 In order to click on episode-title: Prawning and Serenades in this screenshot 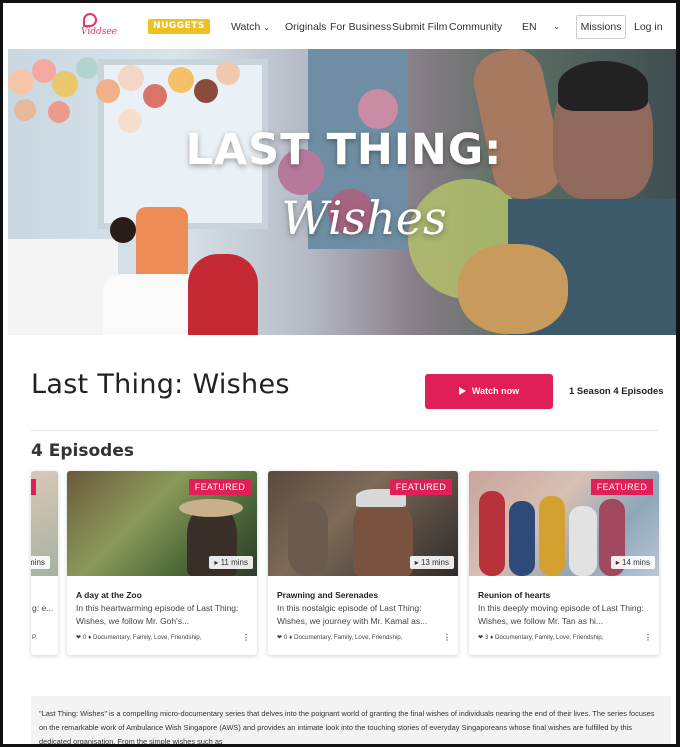, I will do `click(328, 595)`.